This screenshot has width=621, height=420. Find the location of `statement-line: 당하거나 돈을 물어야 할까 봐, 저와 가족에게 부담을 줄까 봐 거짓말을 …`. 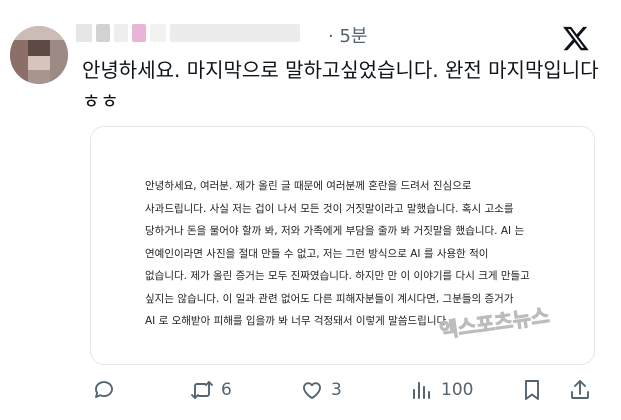

statement-line: 당하거나 돈을 물어야 할까 봐, 저와 가족에게 부담을 줄까 봐 거짓말을 … is located at coordinates (335, 231).